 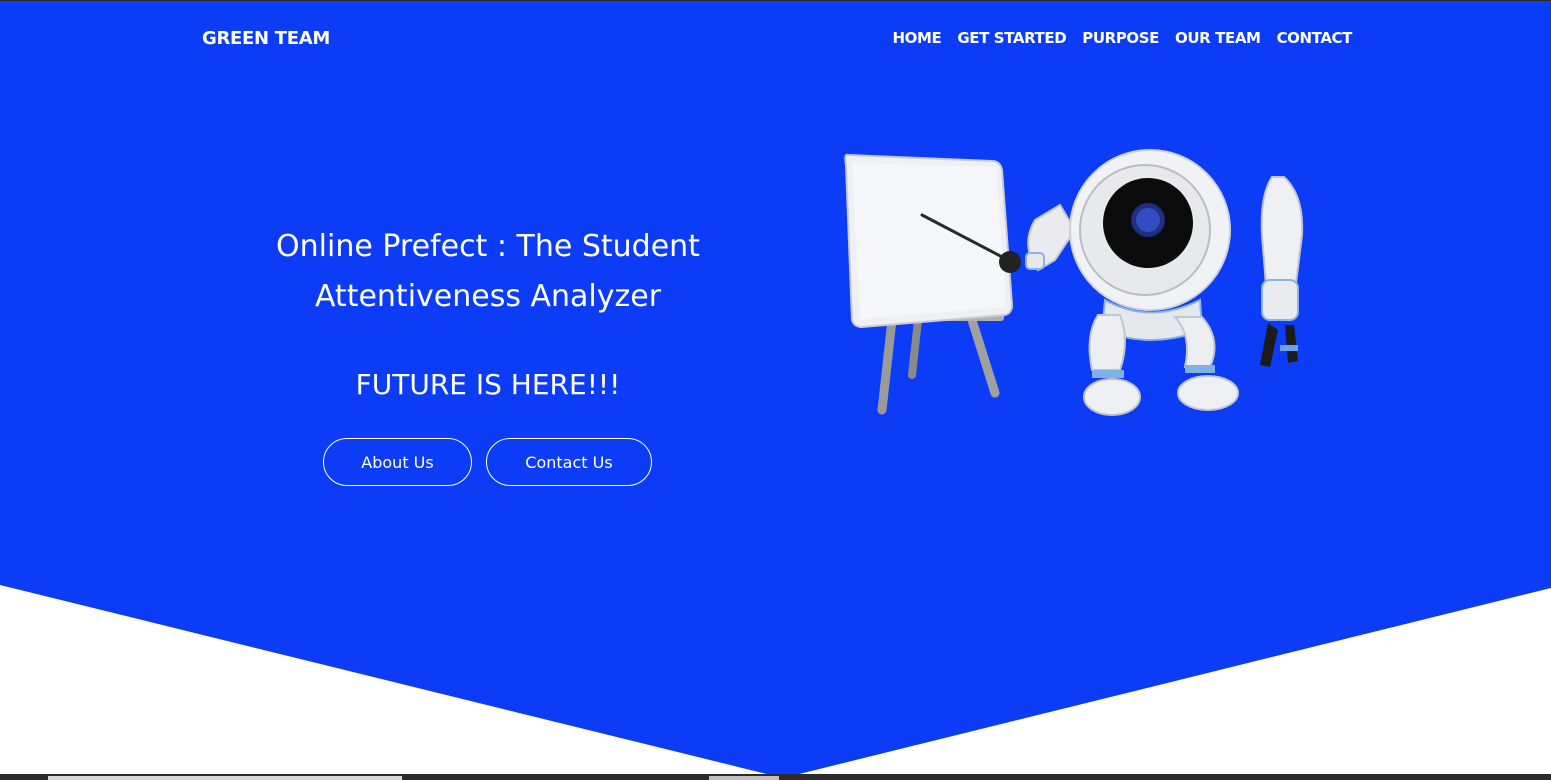 I want to click on nav-purpose: PURPOSE, so click(x=1120, y=38).